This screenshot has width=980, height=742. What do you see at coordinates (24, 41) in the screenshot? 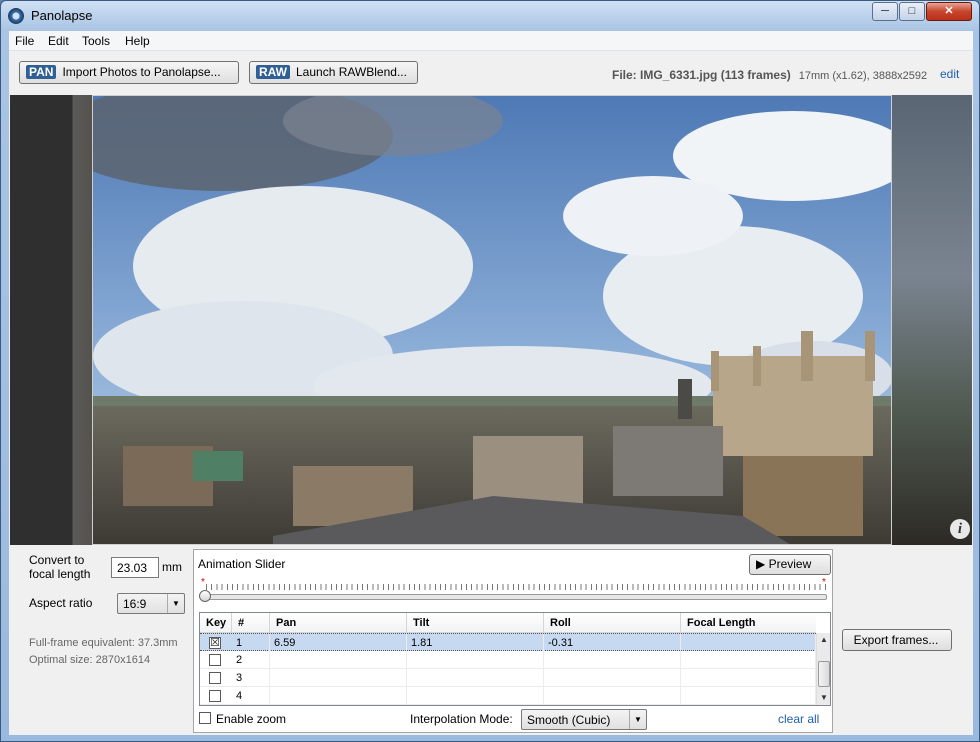
I see `menu-file: File` at bounding box center [24, 41].